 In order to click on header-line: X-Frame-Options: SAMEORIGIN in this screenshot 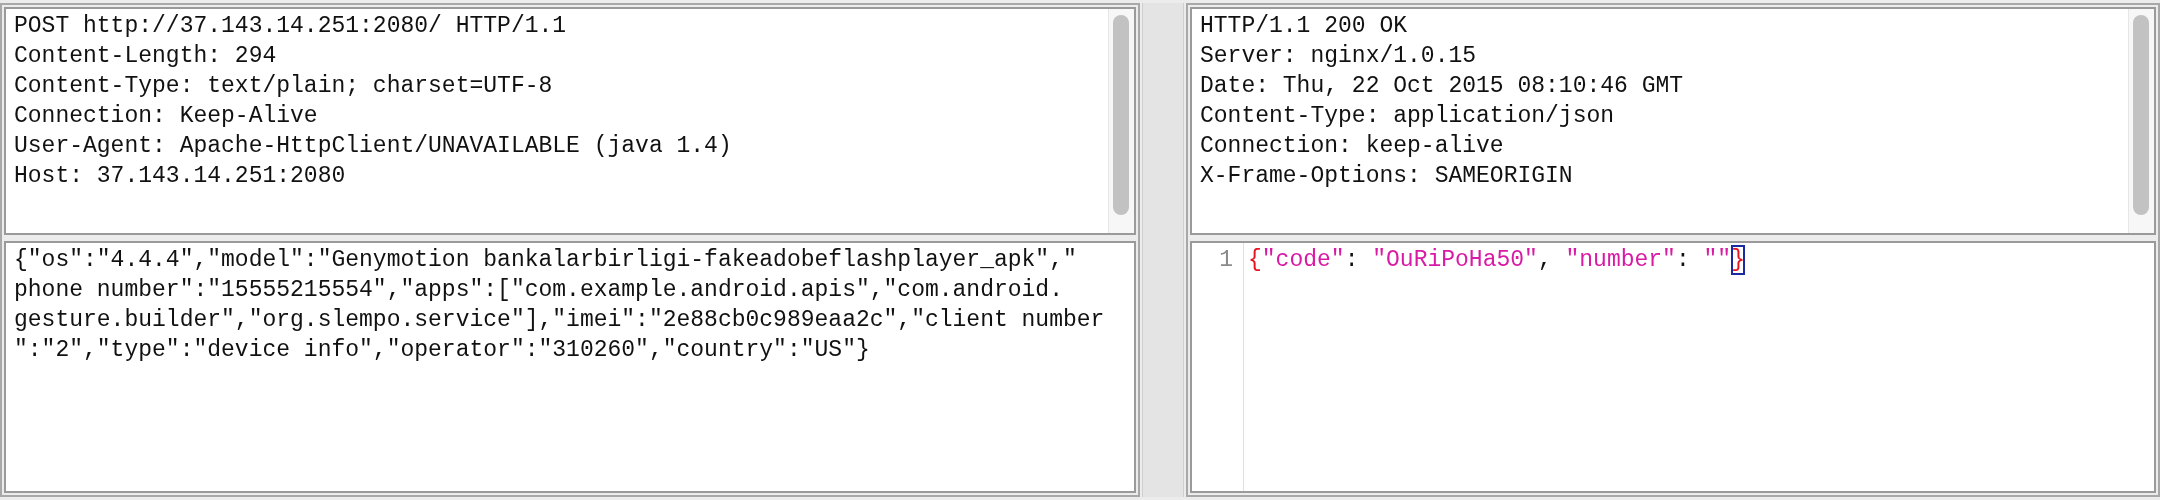, I will do `click(1387, 176)`.